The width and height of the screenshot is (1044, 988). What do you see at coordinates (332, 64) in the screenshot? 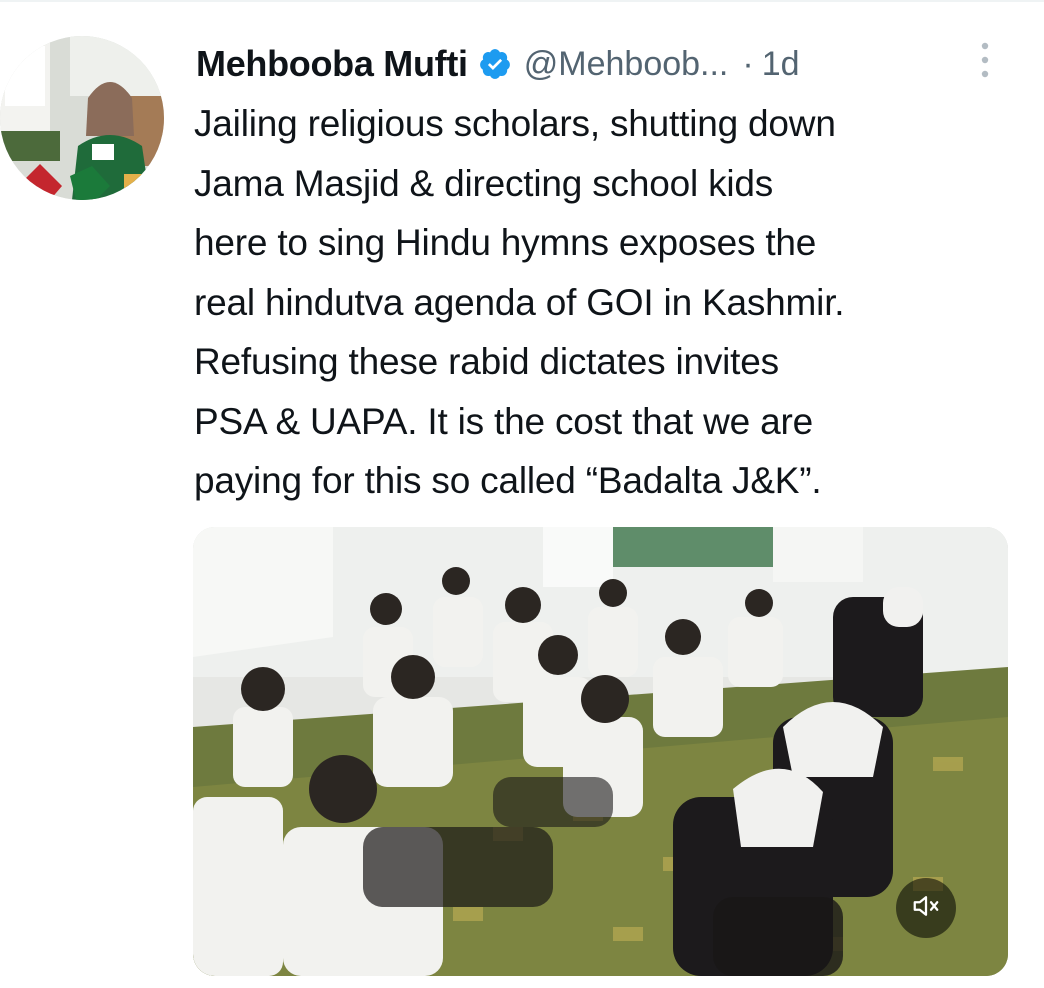
I see `author-display-name: Mehbooba Mufti` at bounding box center [332, 64].